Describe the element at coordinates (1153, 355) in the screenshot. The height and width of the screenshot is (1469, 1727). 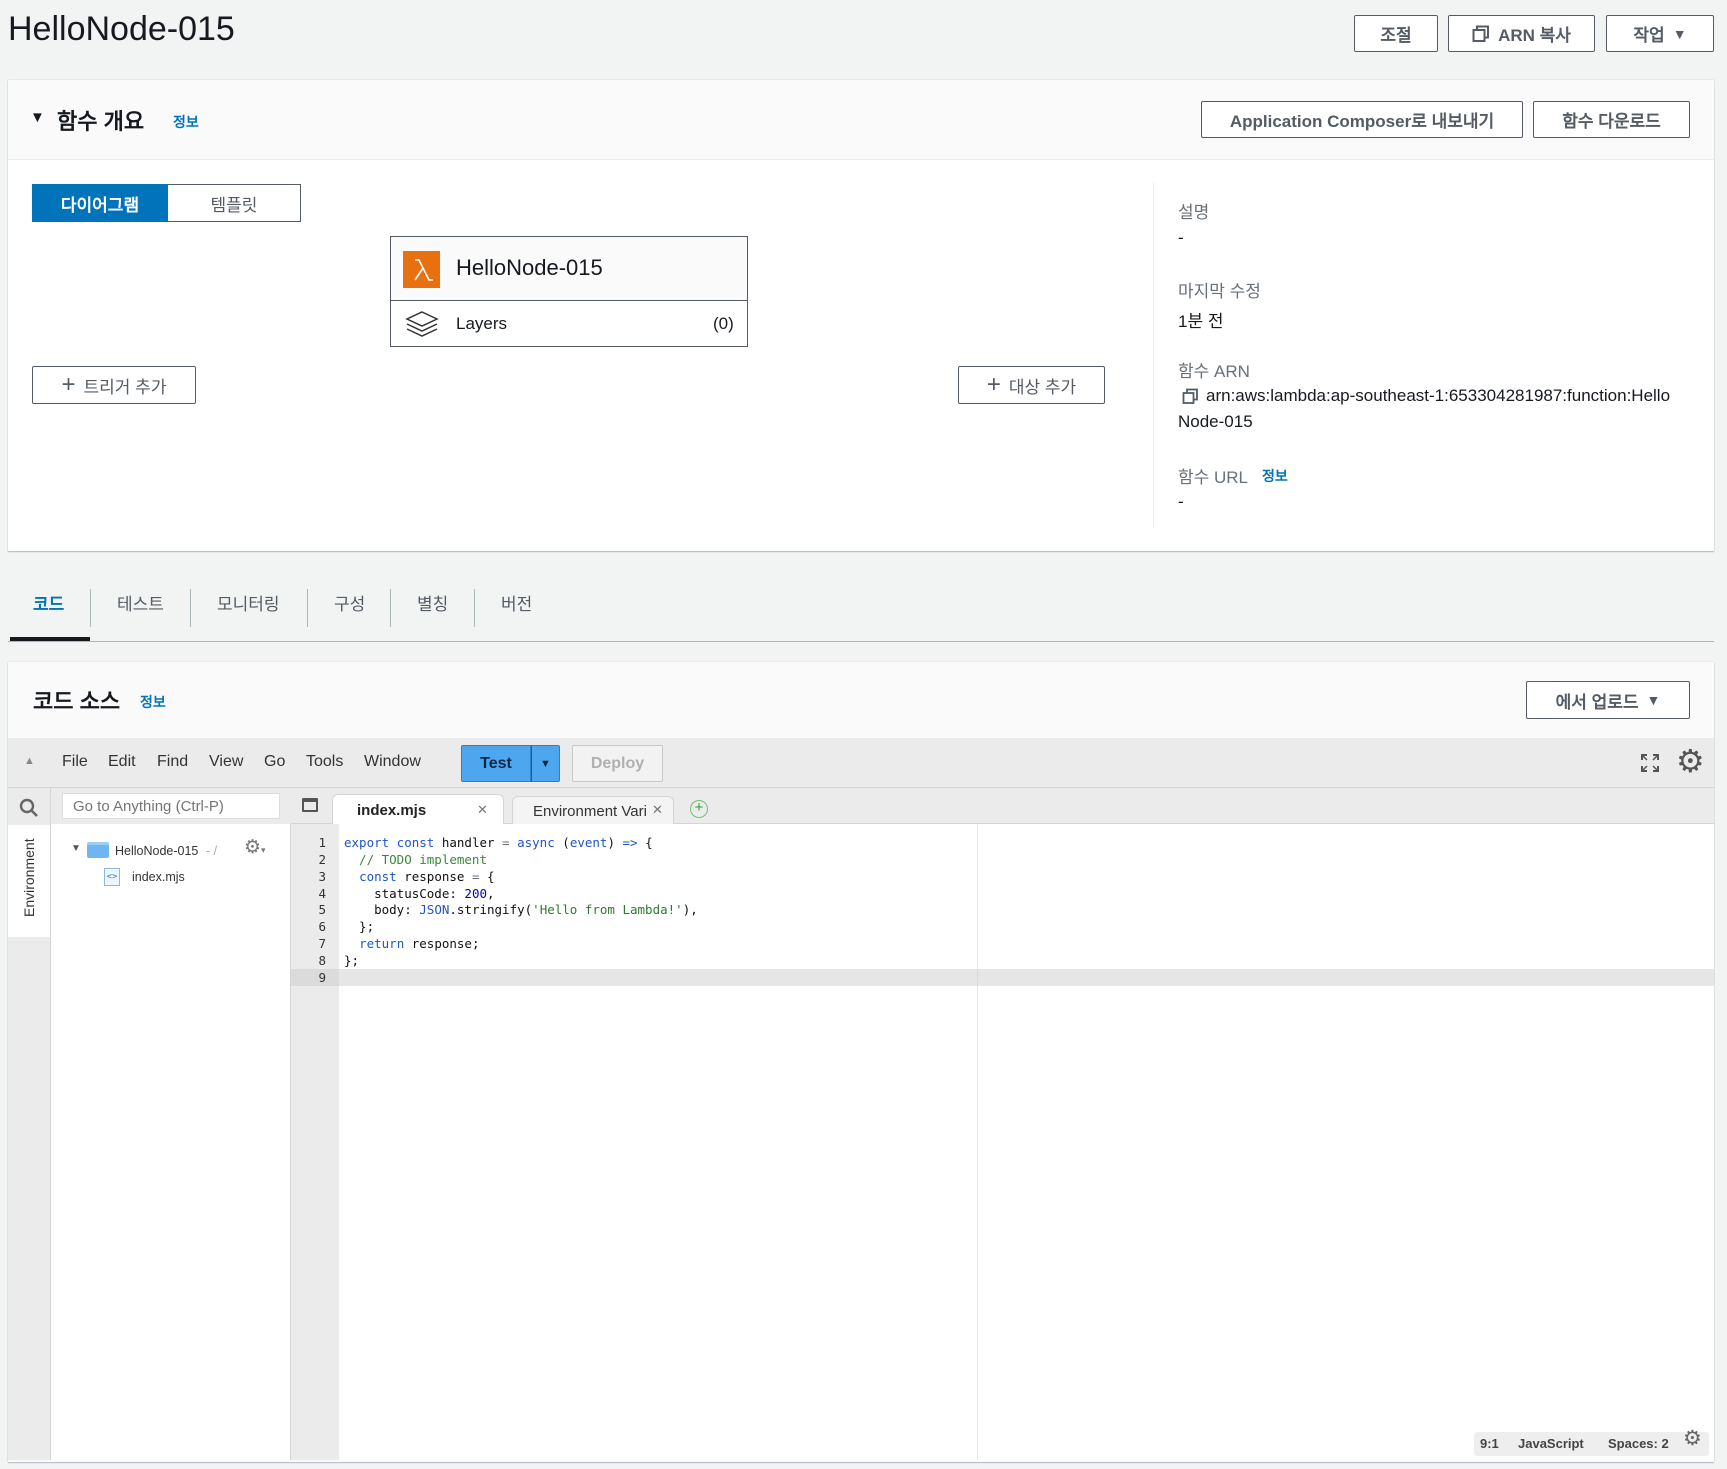
I see `details-divider` at that location.